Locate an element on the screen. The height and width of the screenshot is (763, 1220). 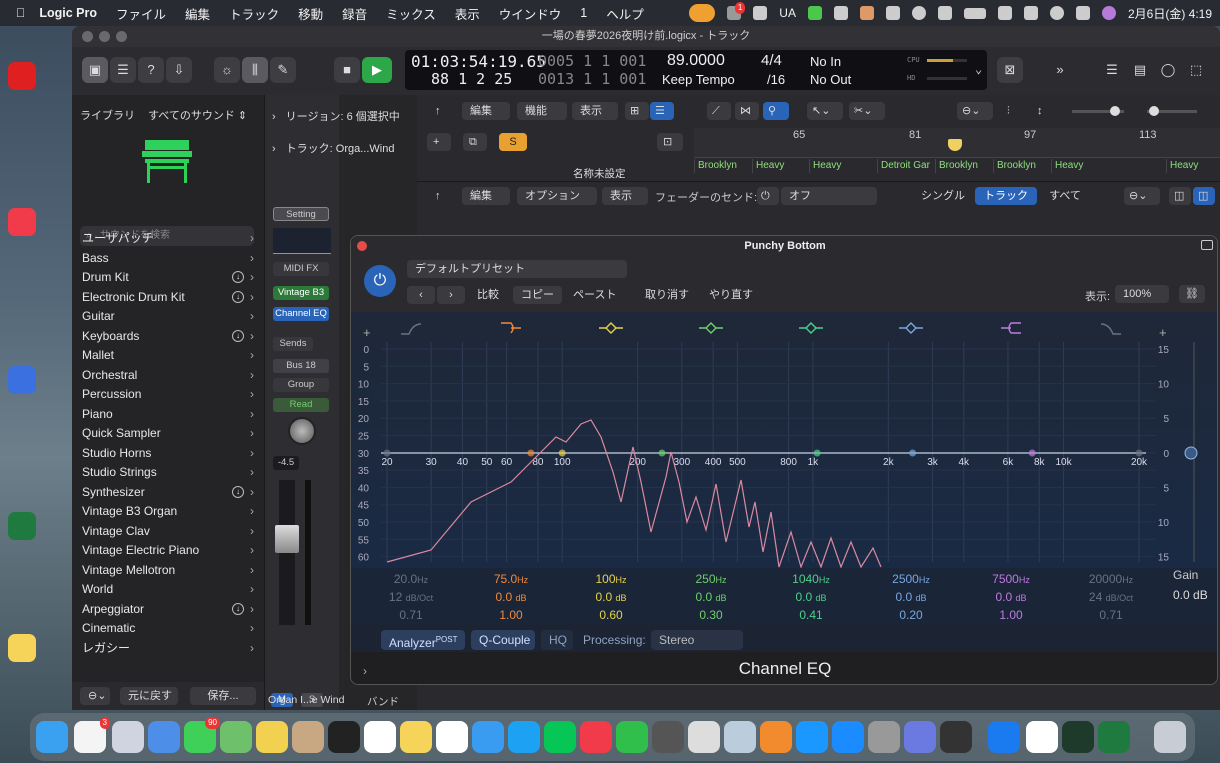
freeform-icon is located at coordinates (452, 737).